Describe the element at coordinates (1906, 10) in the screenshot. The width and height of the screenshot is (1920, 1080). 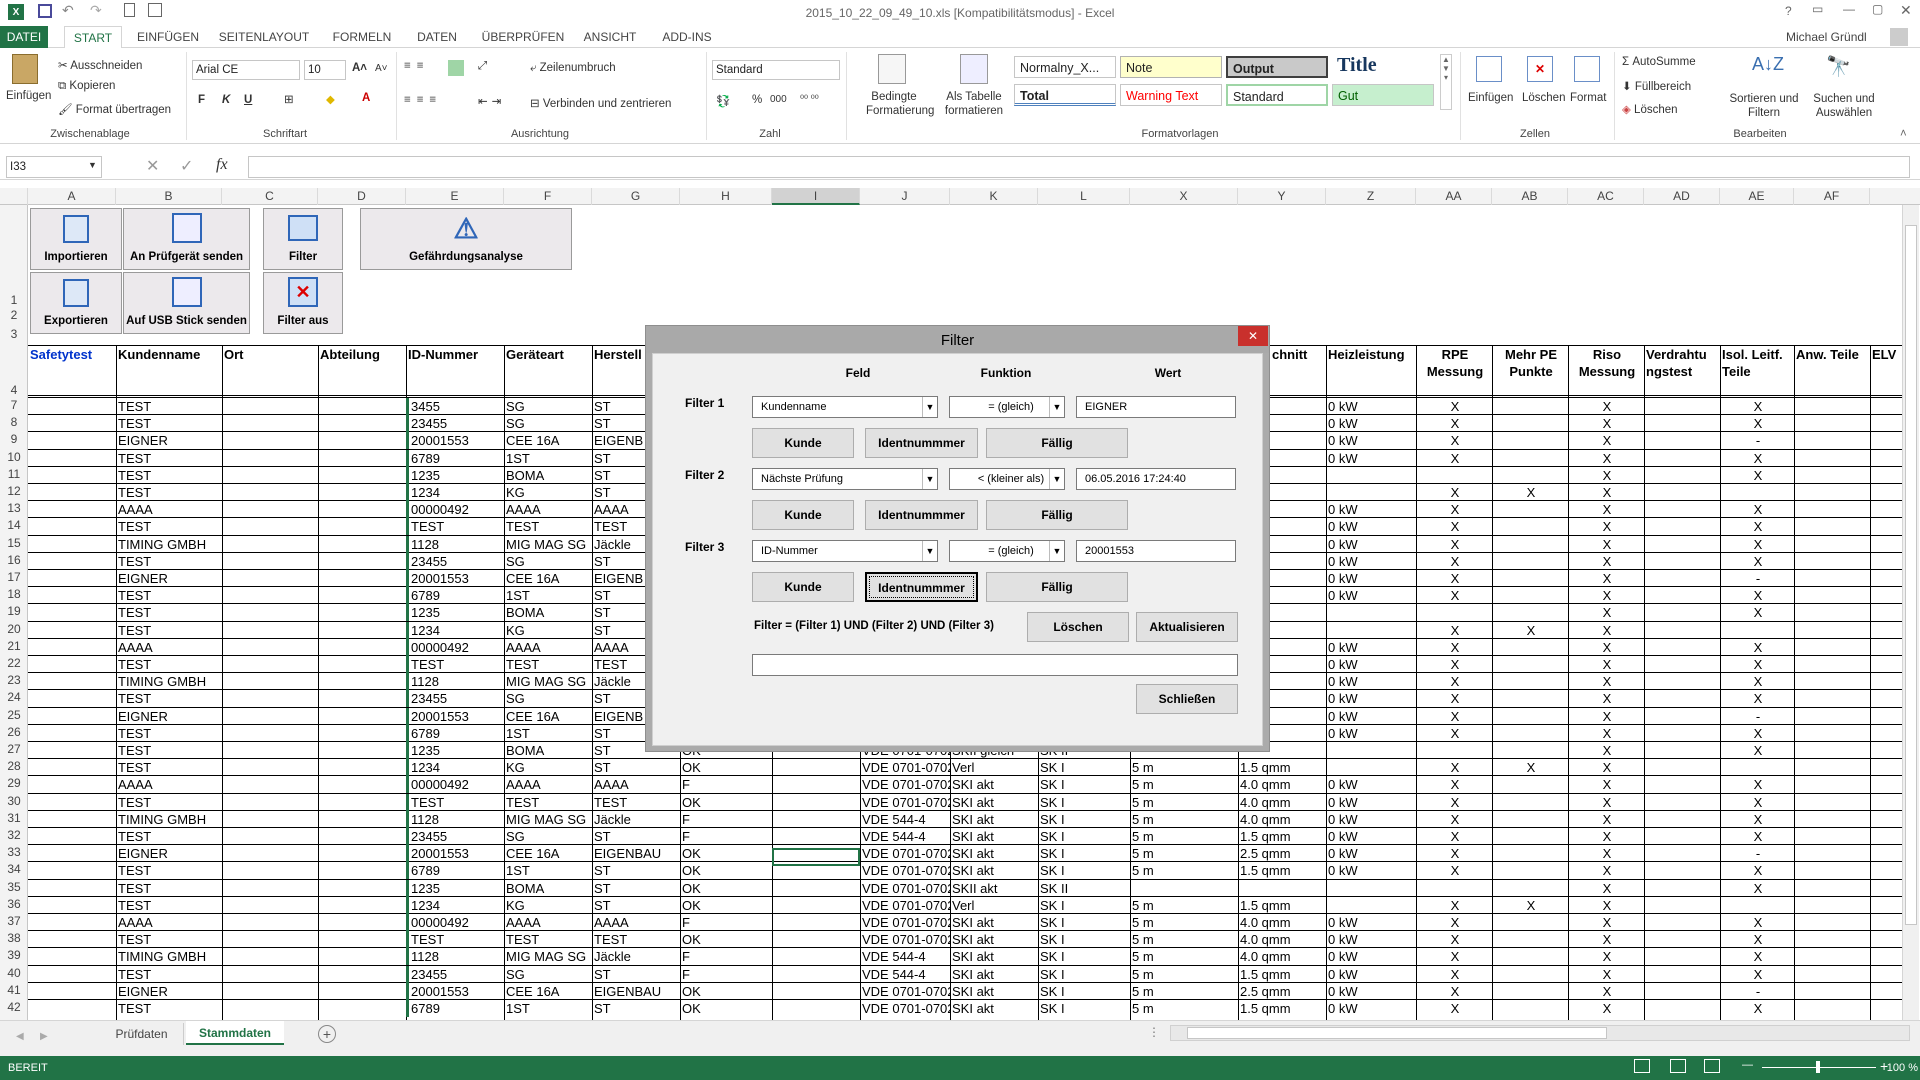
I see `close-window-icon: ✕` at that location.